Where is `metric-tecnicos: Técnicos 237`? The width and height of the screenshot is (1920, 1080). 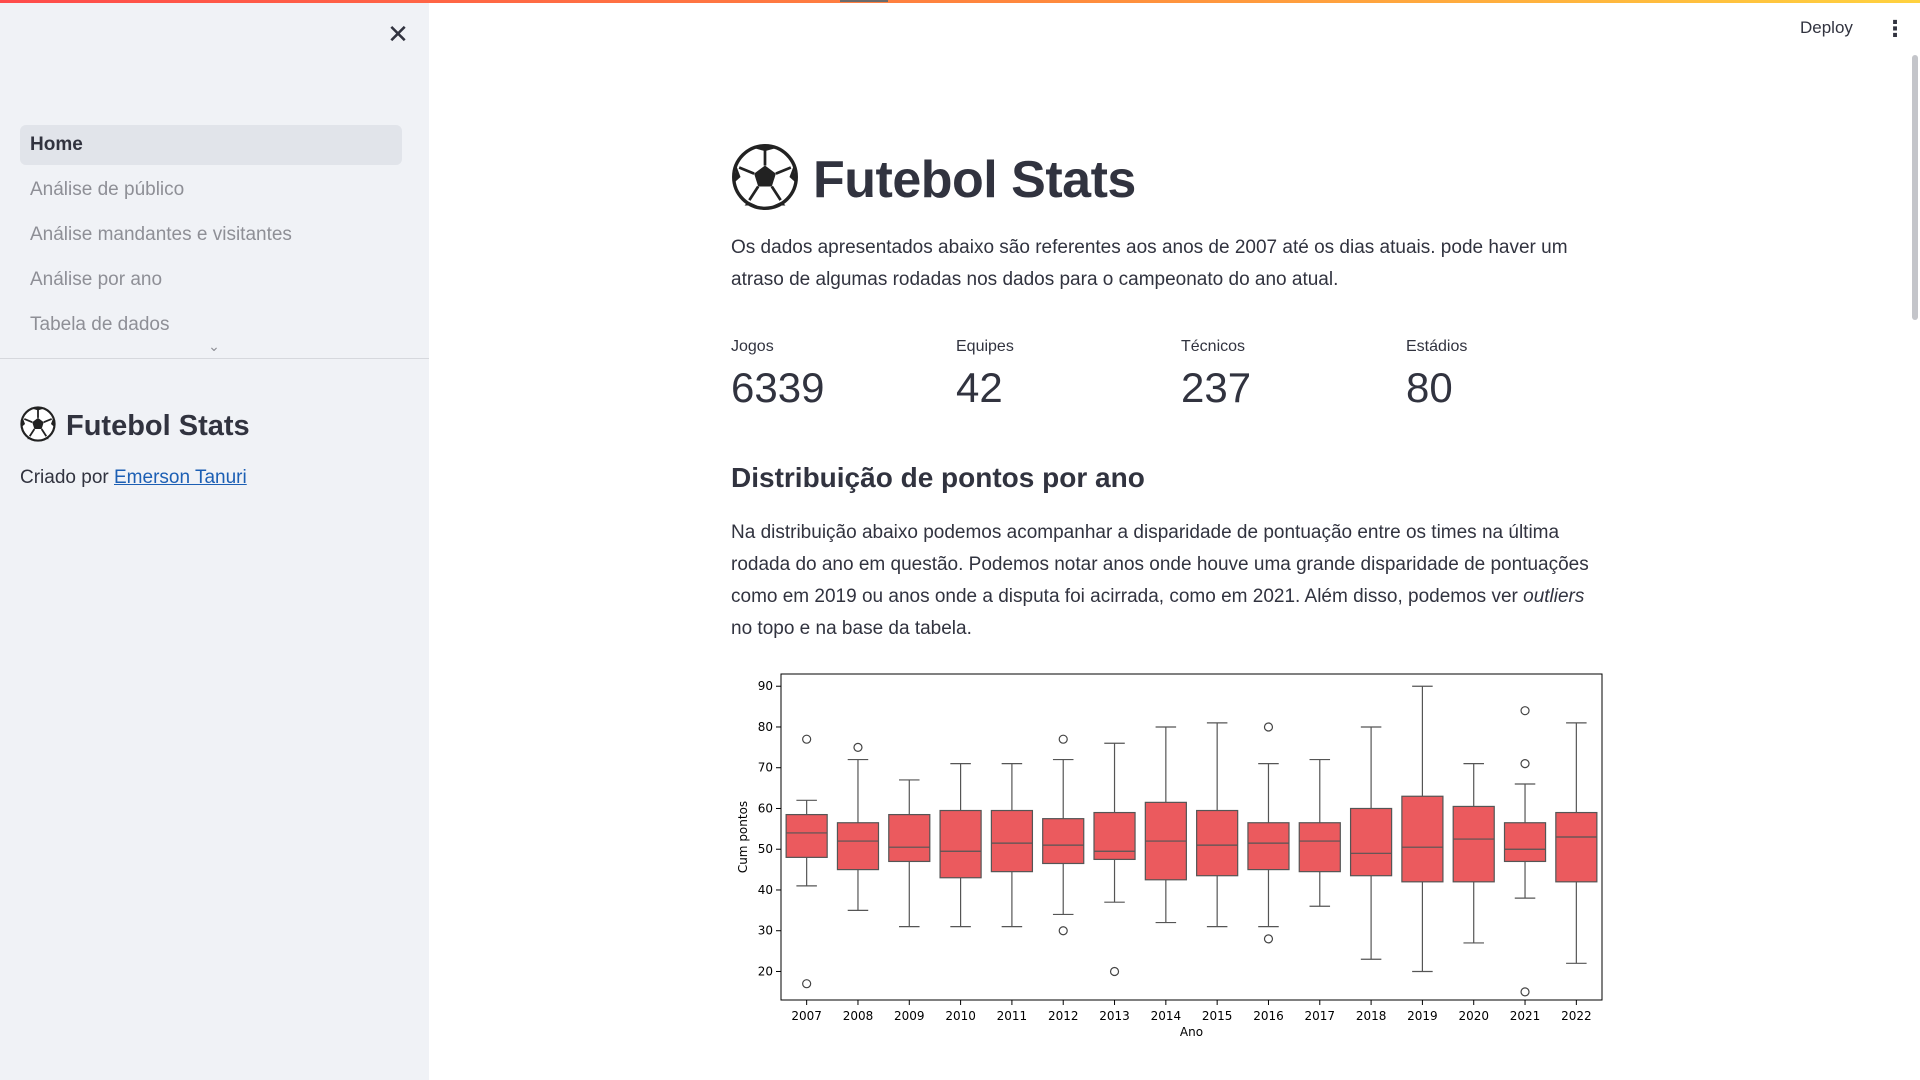
metric-tecnicos: Técnicos 237 is located at coordinates (1216, 375).